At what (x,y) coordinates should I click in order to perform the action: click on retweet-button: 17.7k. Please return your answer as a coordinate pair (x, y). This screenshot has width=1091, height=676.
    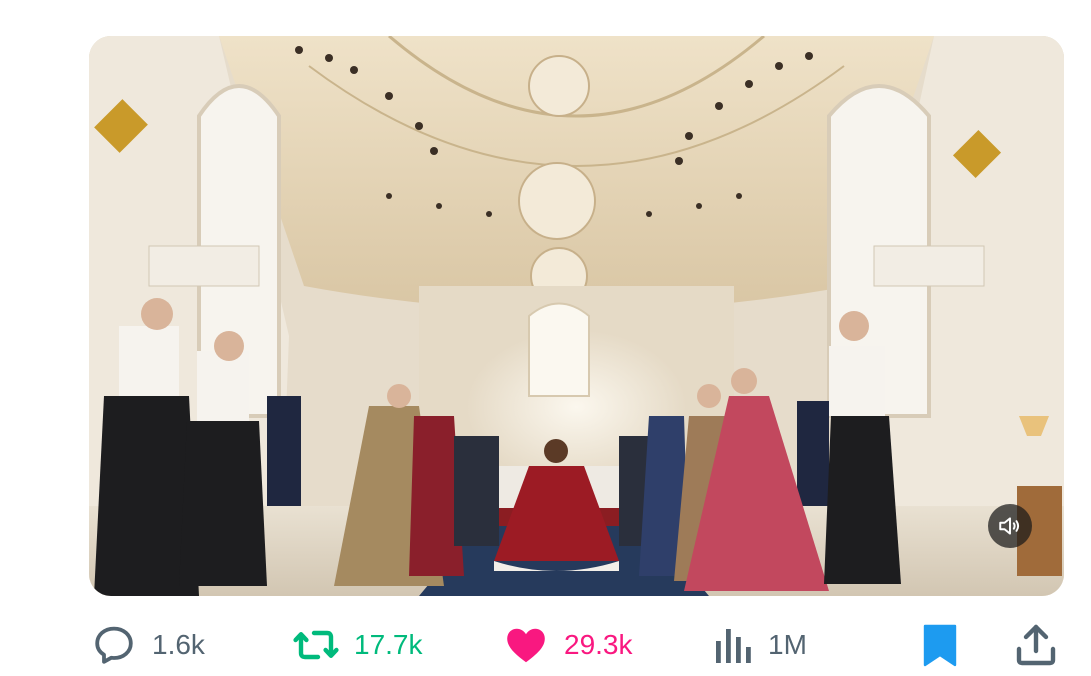
    Looking at the image, I should click on (357, 645).